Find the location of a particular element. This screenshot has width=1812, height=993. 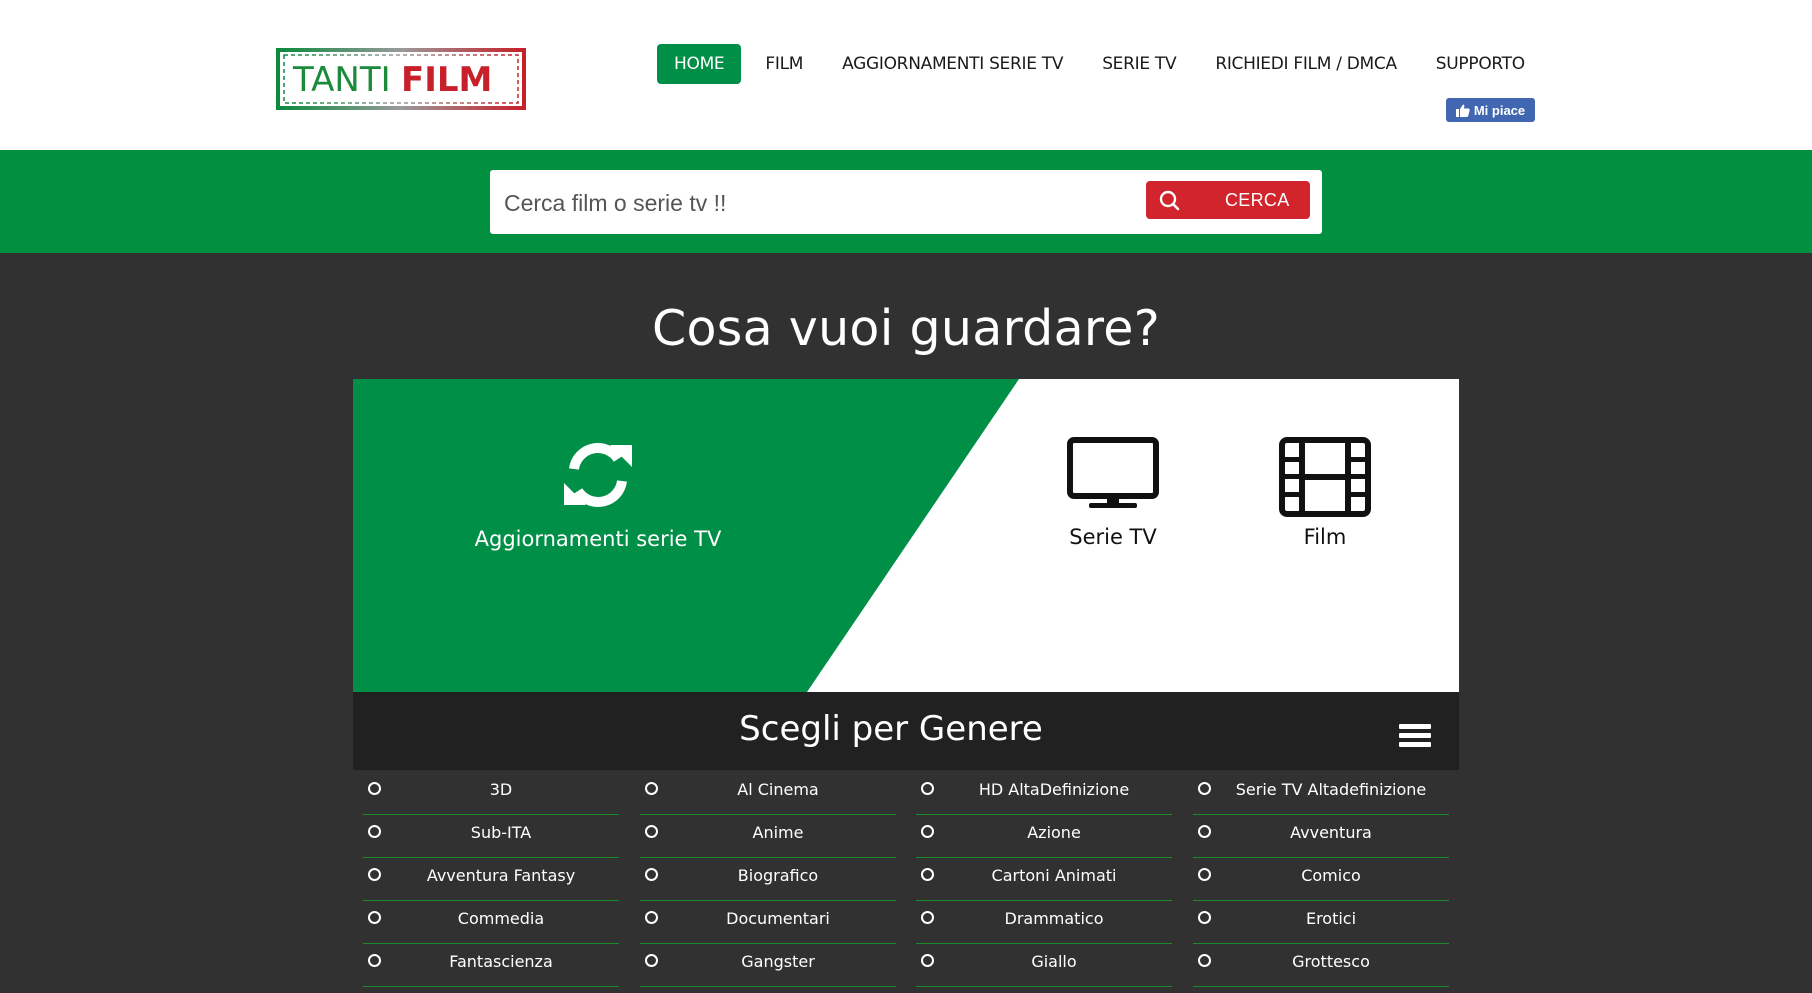

sync-icon is located at coordinates (598, 475).